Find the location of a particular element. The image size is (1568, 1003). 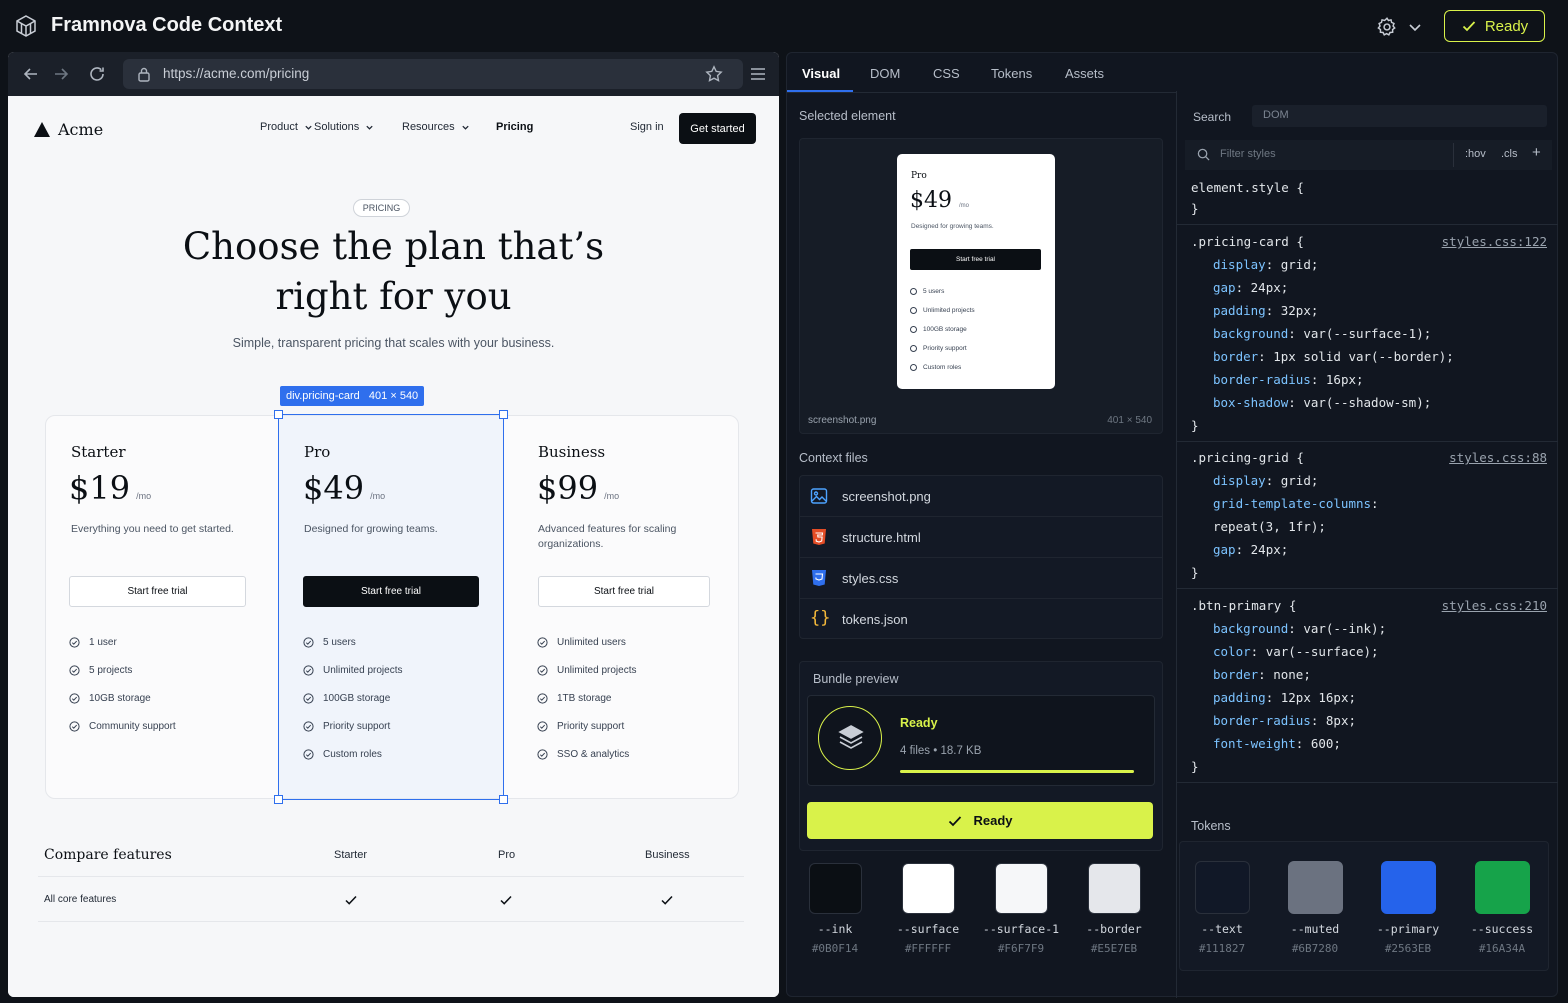

sign-in-link: Sign in is located at coordinates (647, 127).